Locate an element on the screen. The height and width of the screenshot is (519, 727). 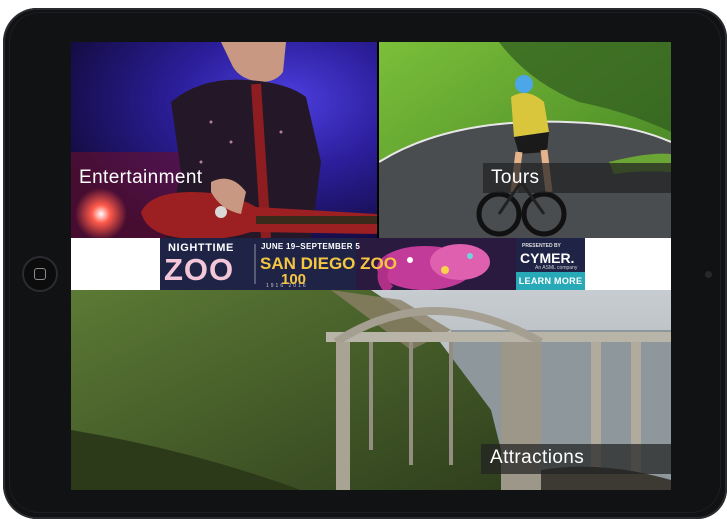
ad-sponsor-sub: An ASML company is located at coordinates (556, 268).